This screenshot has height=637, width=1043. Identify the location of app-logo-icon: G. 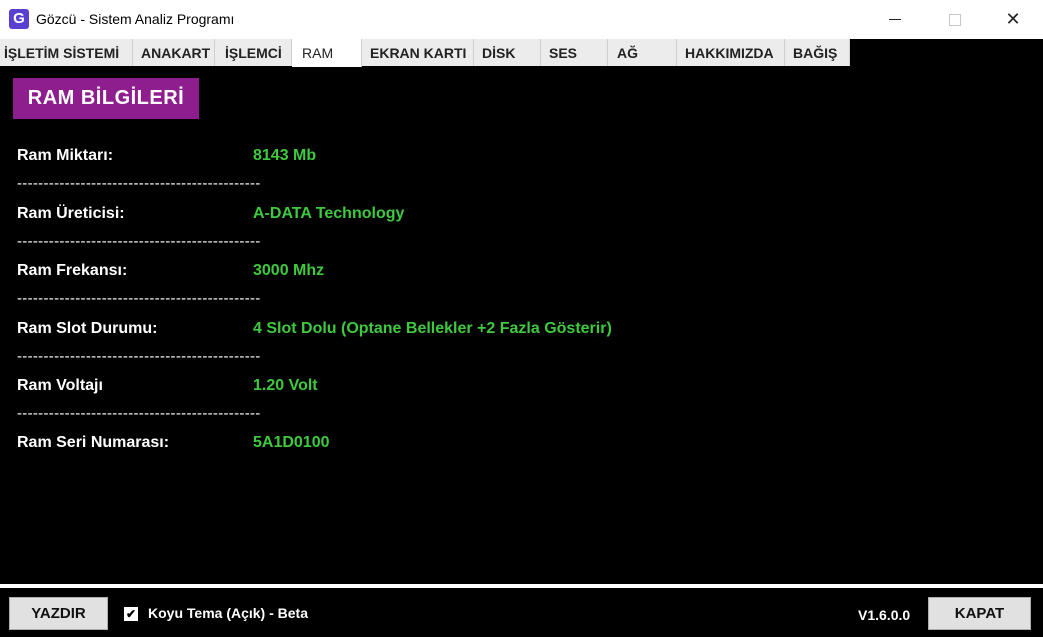
(19, 19).